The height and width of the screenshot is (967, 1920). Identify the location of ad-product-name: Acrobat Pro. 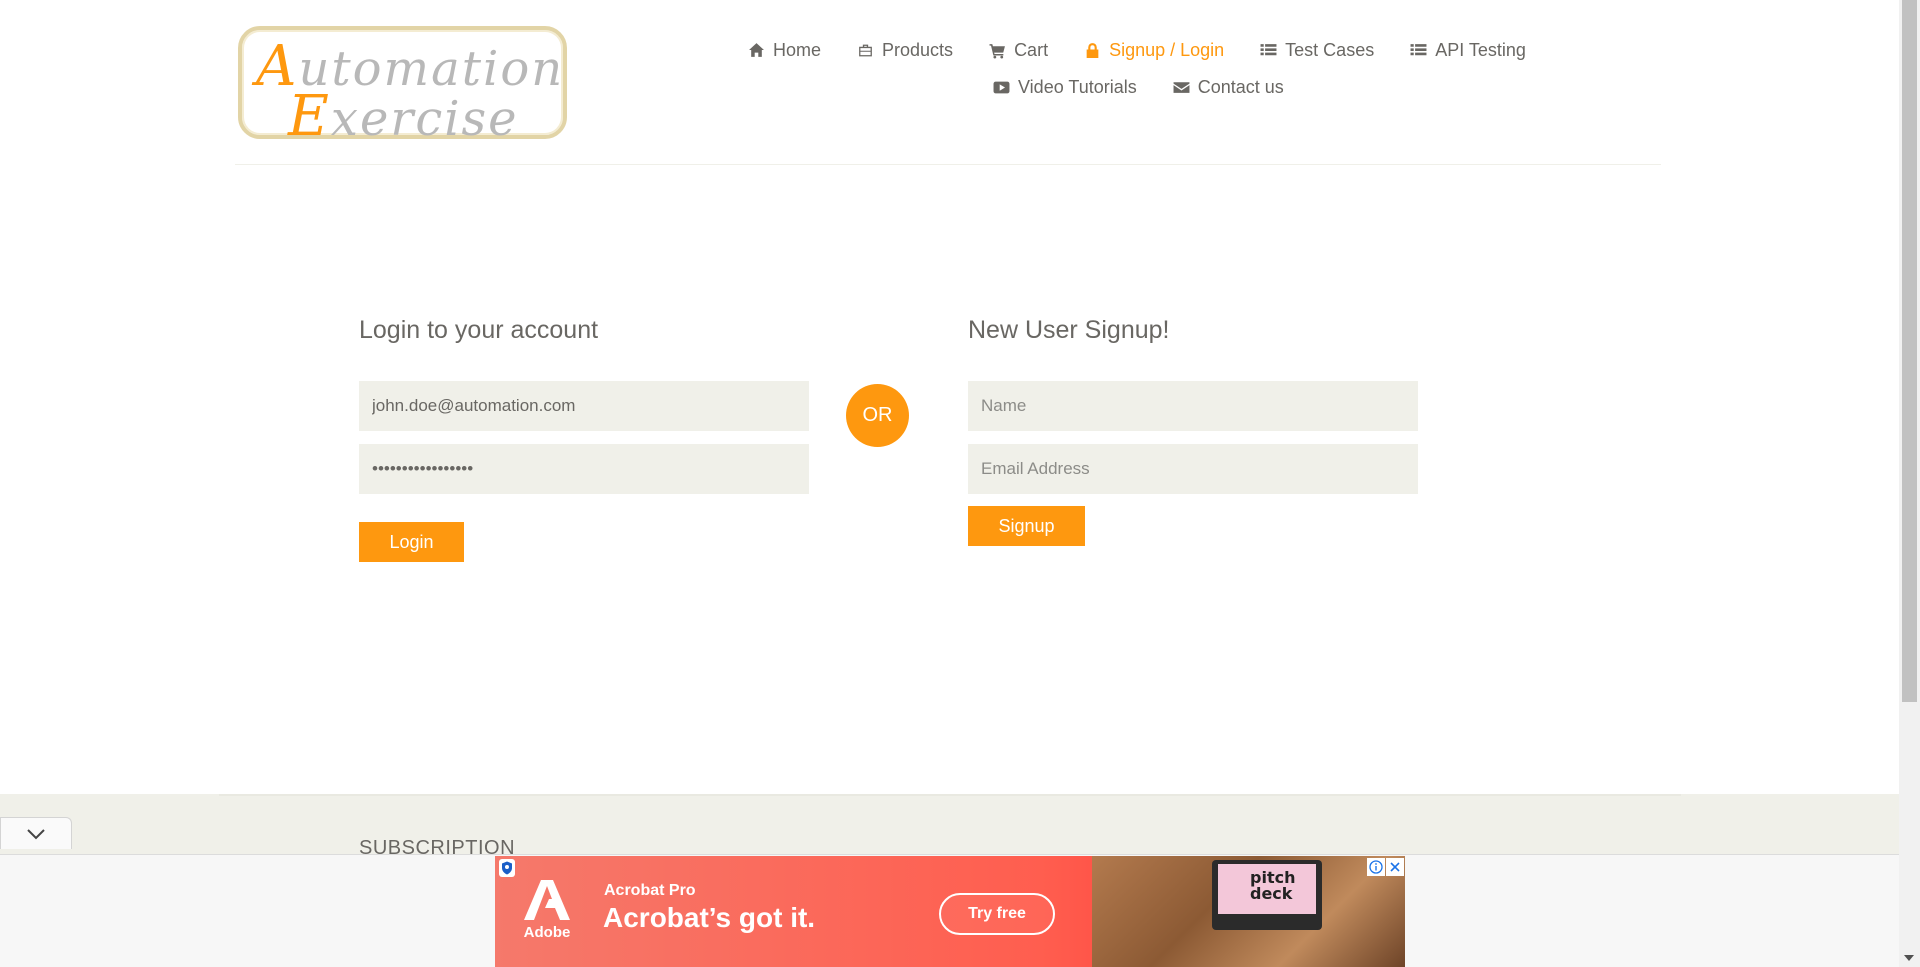
(650, 890).